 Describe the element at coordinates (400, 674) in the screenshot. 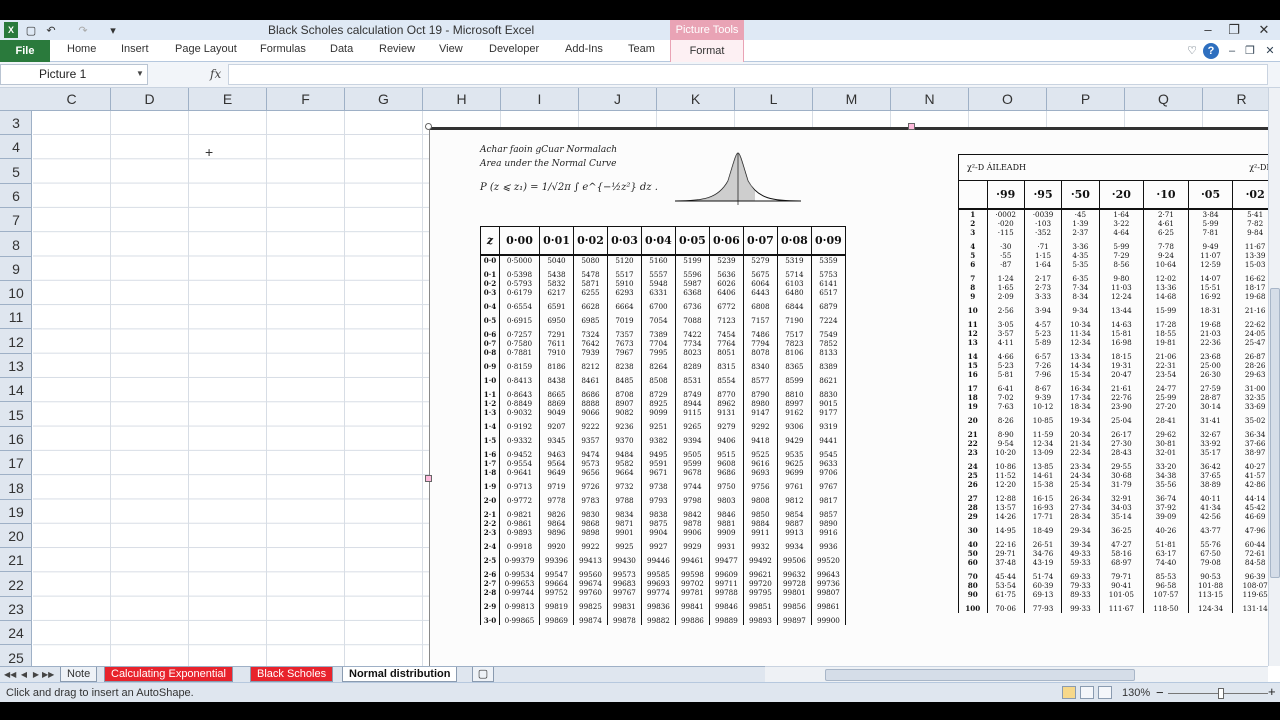

I see `sheet-tab-normal-distribution: Normal distribution` at that location.